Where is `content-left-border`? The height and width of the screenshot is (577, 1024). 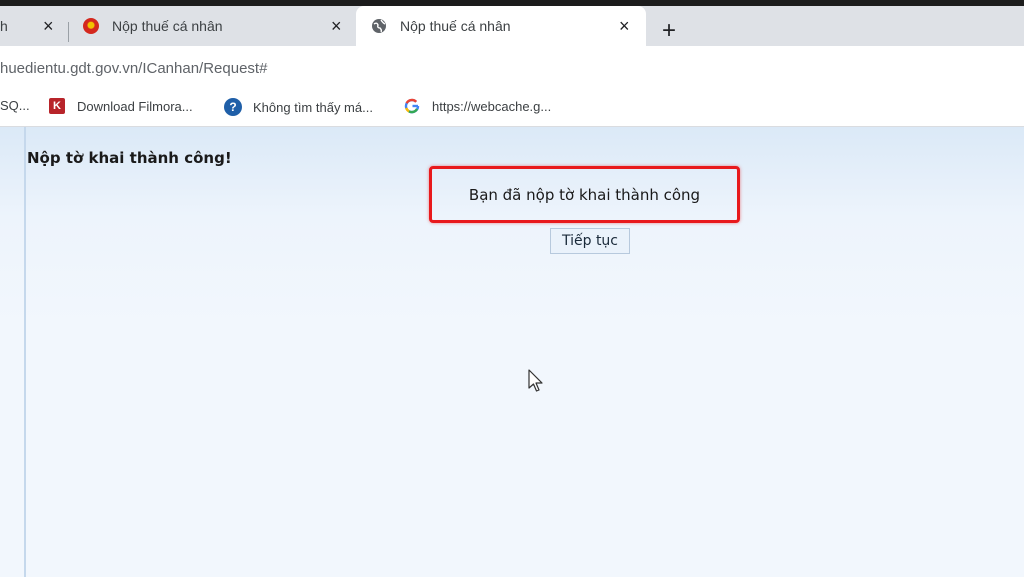
content-left-border is located at coordinates (25, 352).